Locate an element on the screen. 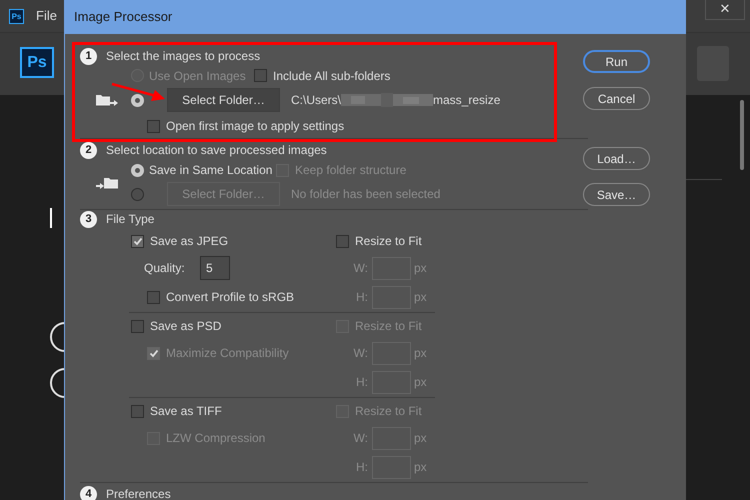 Image resolution: width=750 pixels, height=500 pixels. checkbox-label: Include All sub-folders is located at coordinates (331, 75).